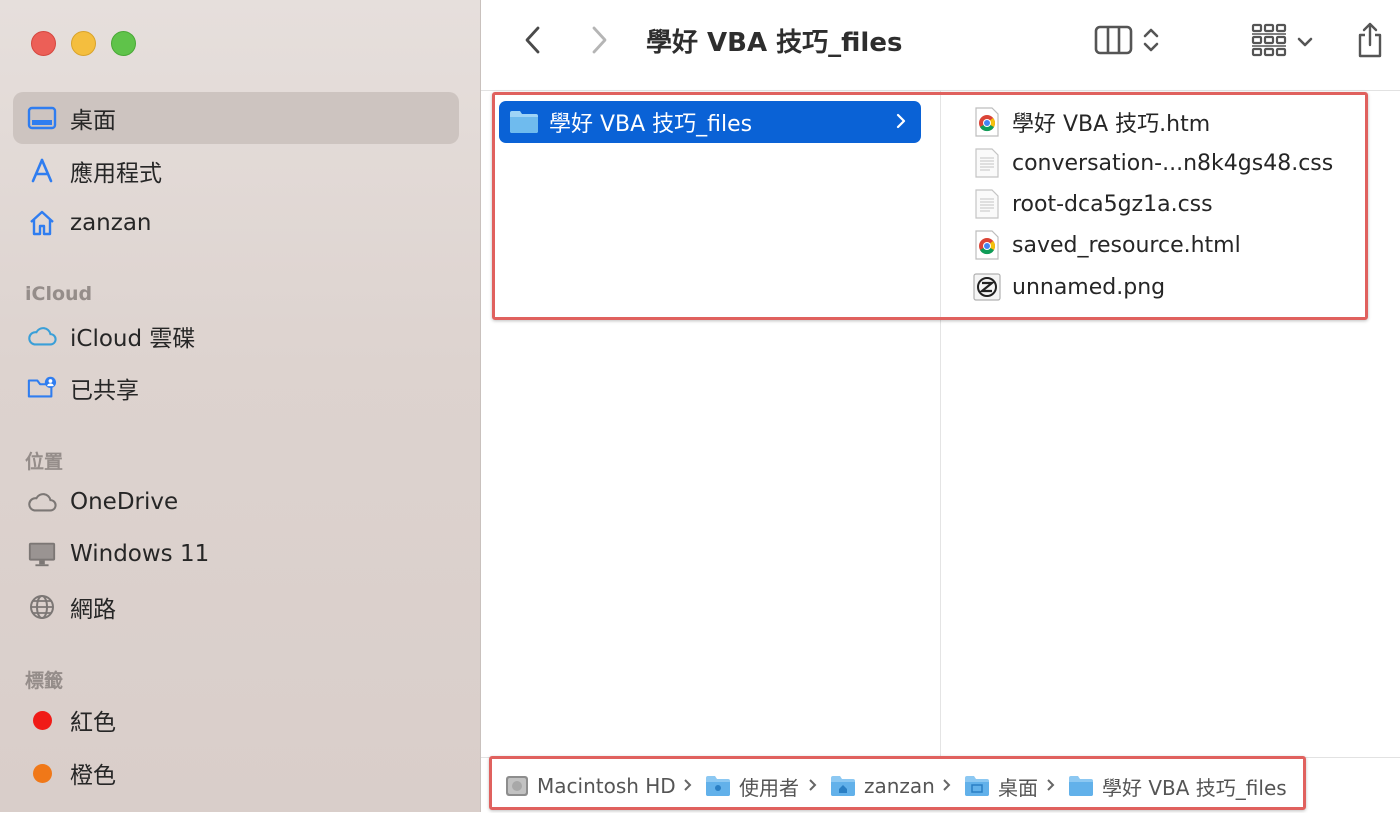 The image size is (1400, 813). What do you see at coordinates (236, 336) in the screenshot?
I see `sidebar-item-icloud-drive: iCloud 雲碟` at bounding box center [236, 336].